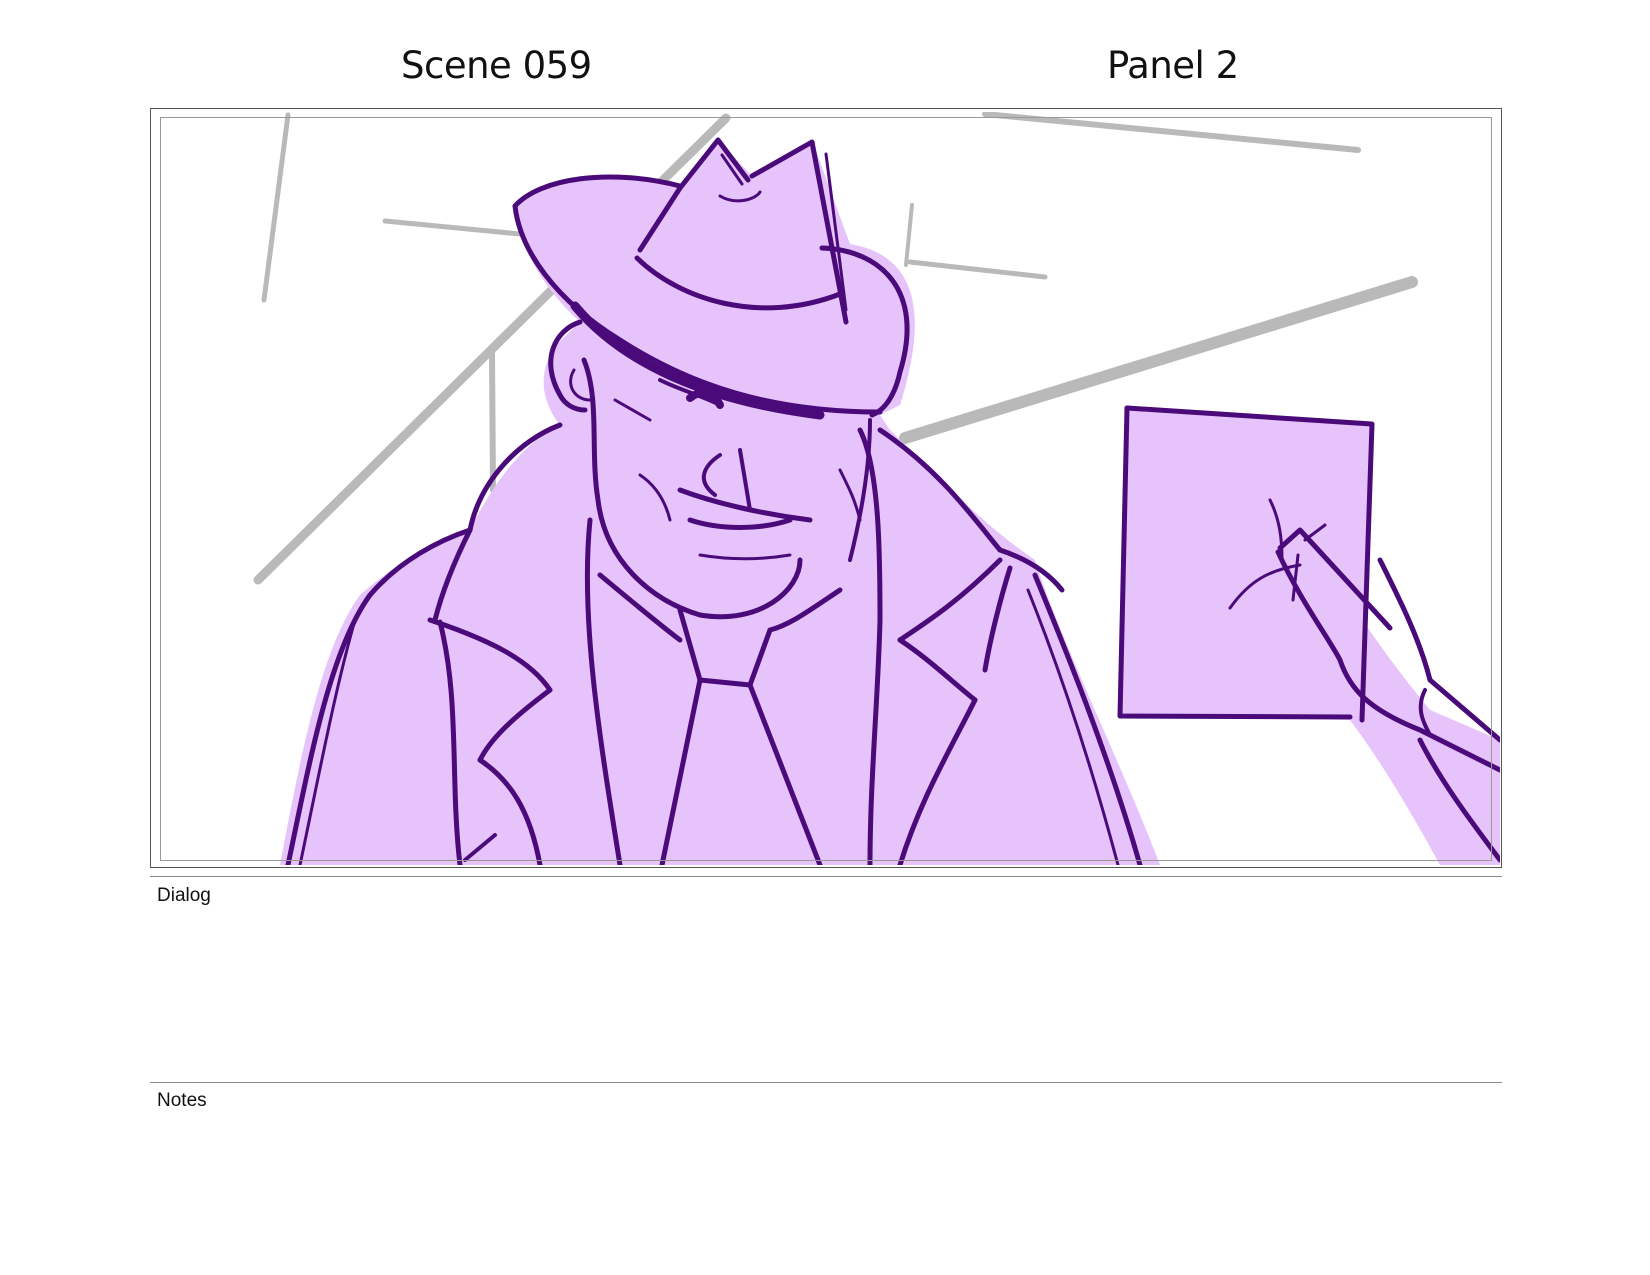 This screenshot has width=1650, height=1275. What do you see at coordinates (826, 1082) in the screenshot?
I see `notes-divider` at bounding box center [826, 1082].